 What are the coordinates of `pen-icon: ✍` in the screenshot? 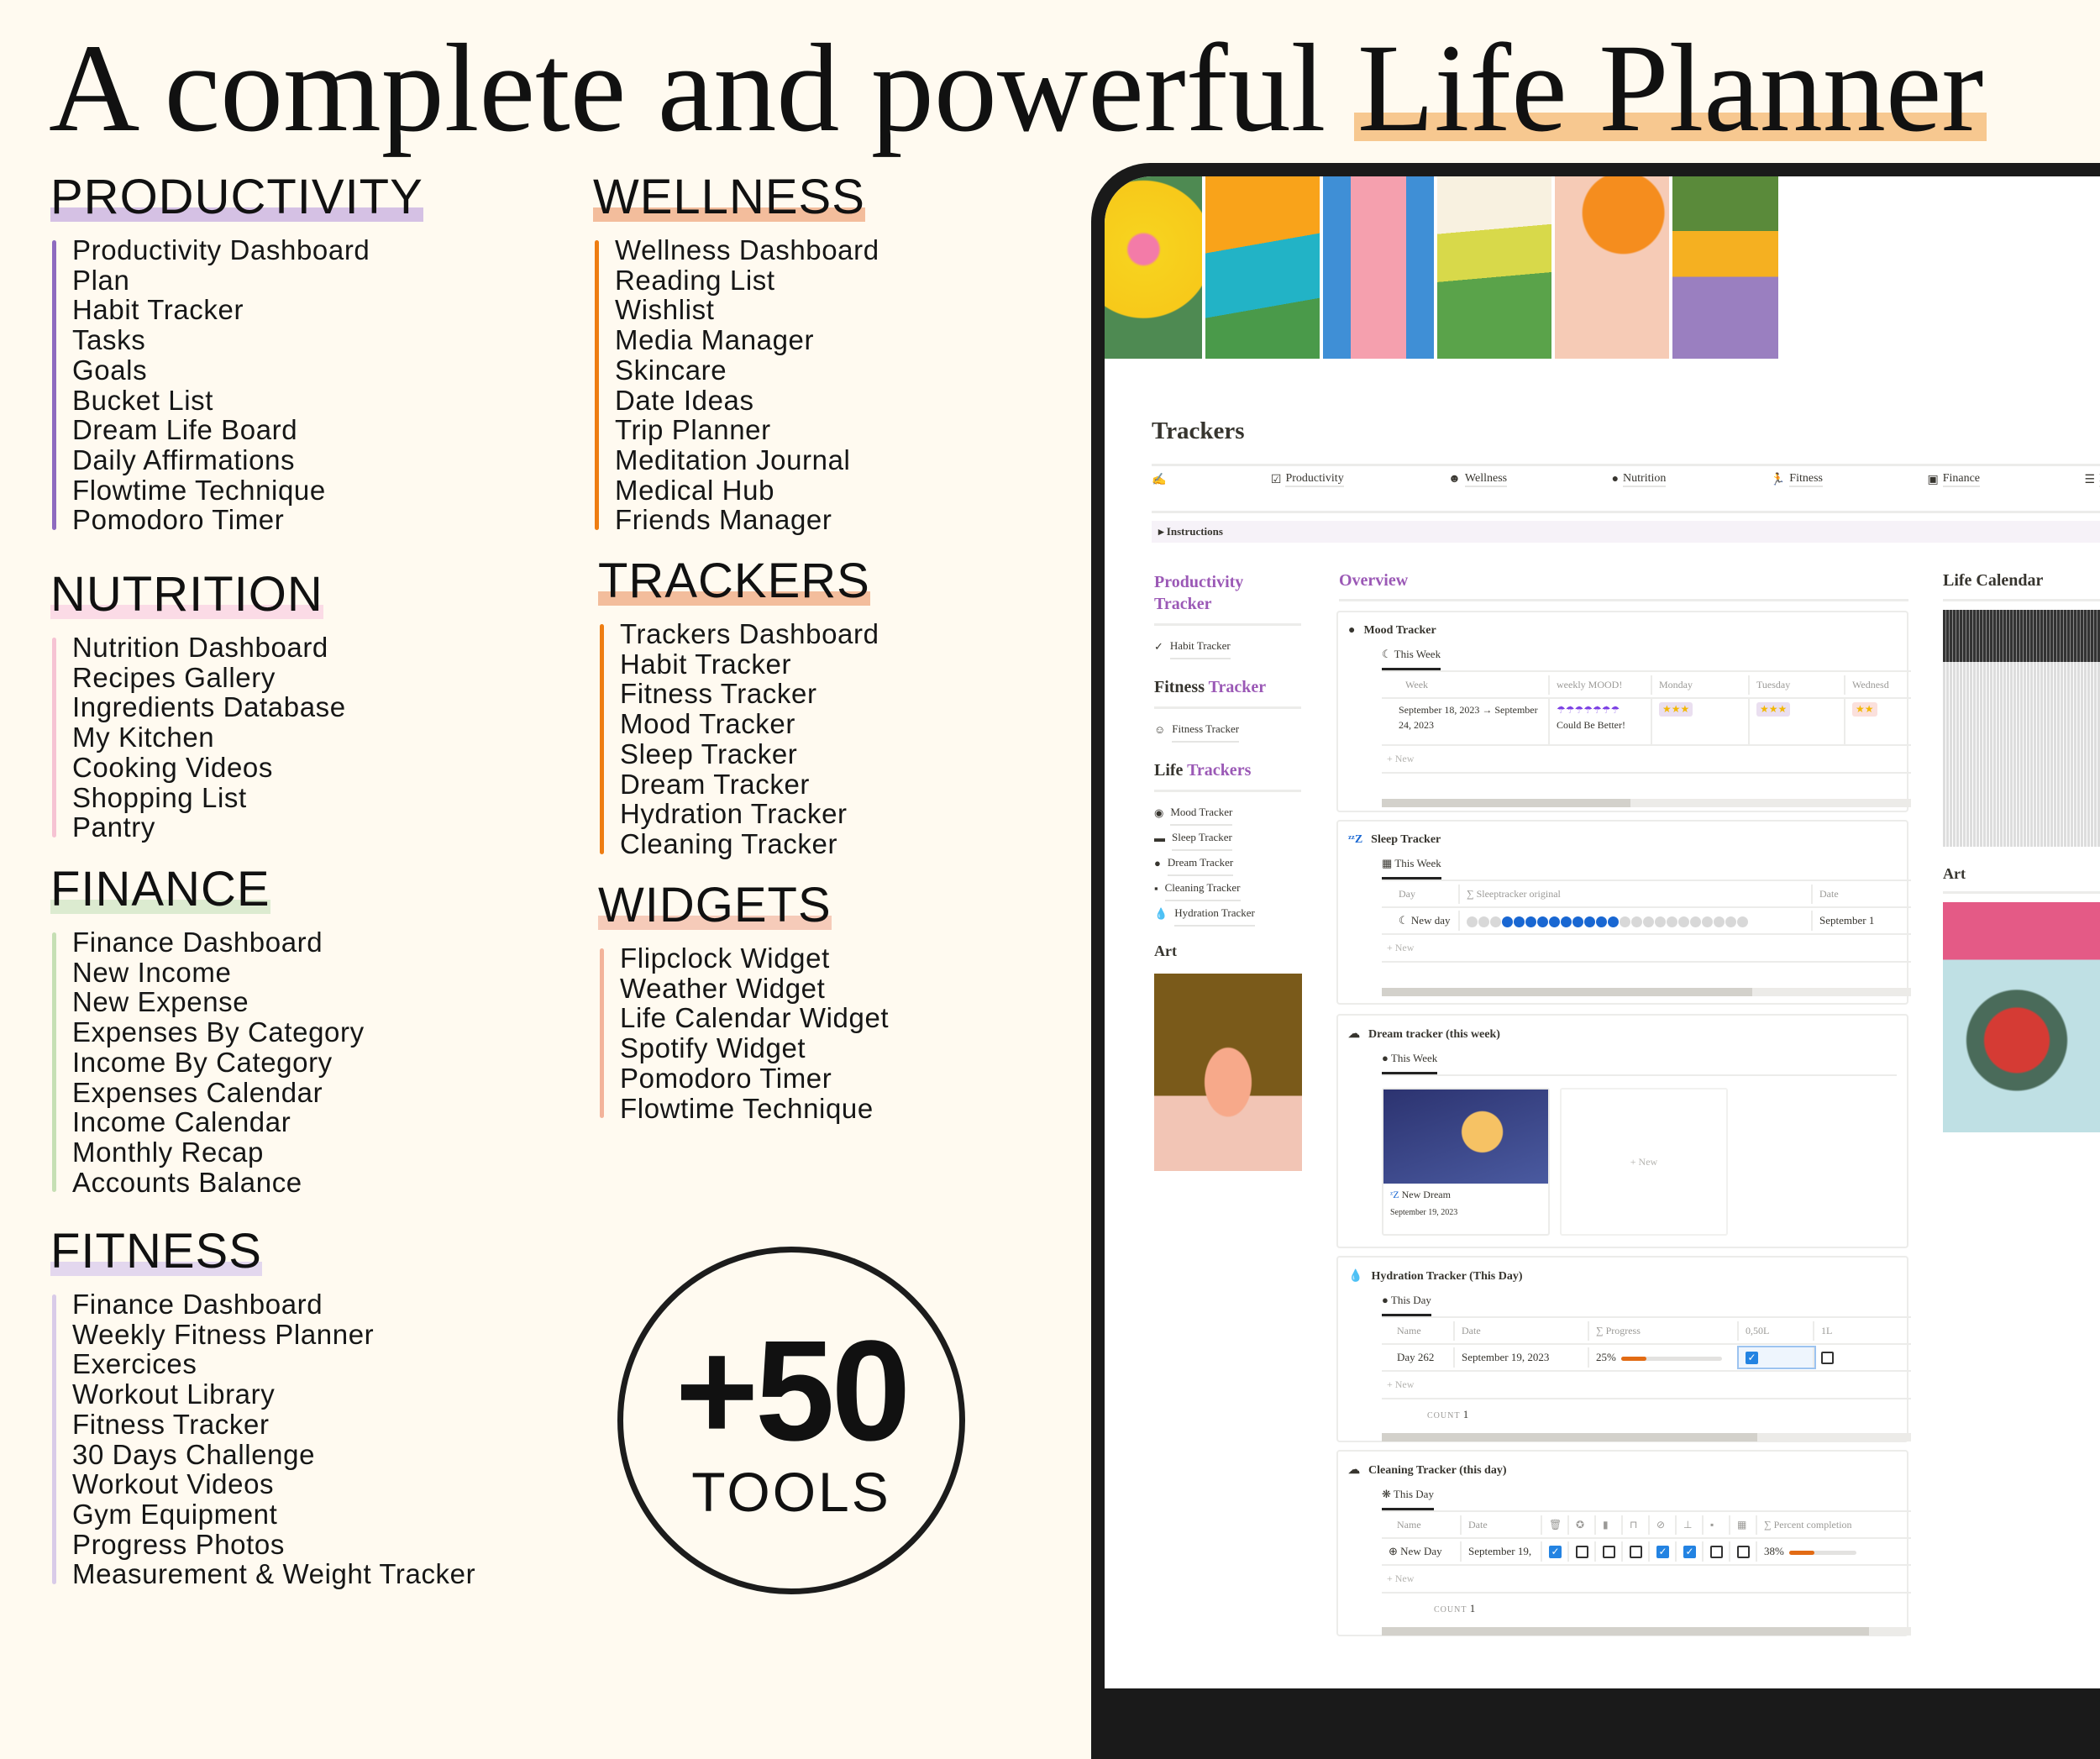 It's located at (1159, 480).